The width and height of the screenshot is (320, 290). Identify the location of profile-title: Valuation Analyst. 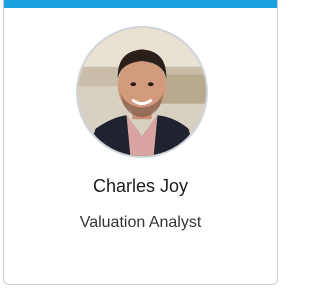
(140, 222).